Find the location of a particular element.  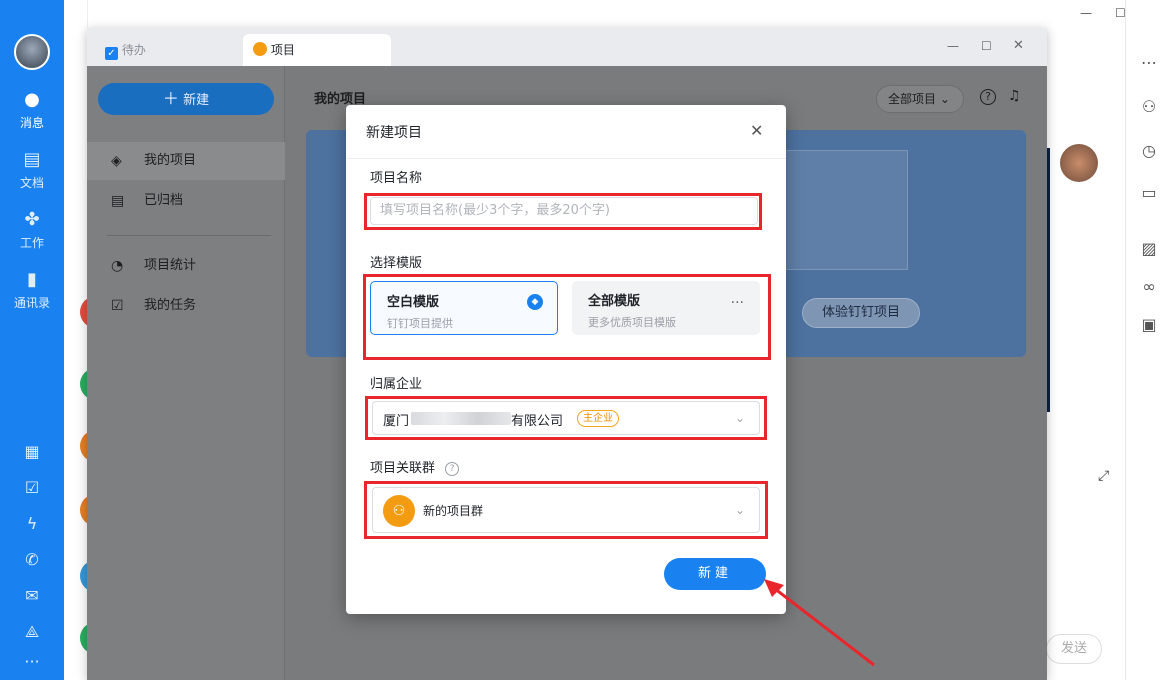

org-icon: ⟁ is located at coordinates (32, 632).